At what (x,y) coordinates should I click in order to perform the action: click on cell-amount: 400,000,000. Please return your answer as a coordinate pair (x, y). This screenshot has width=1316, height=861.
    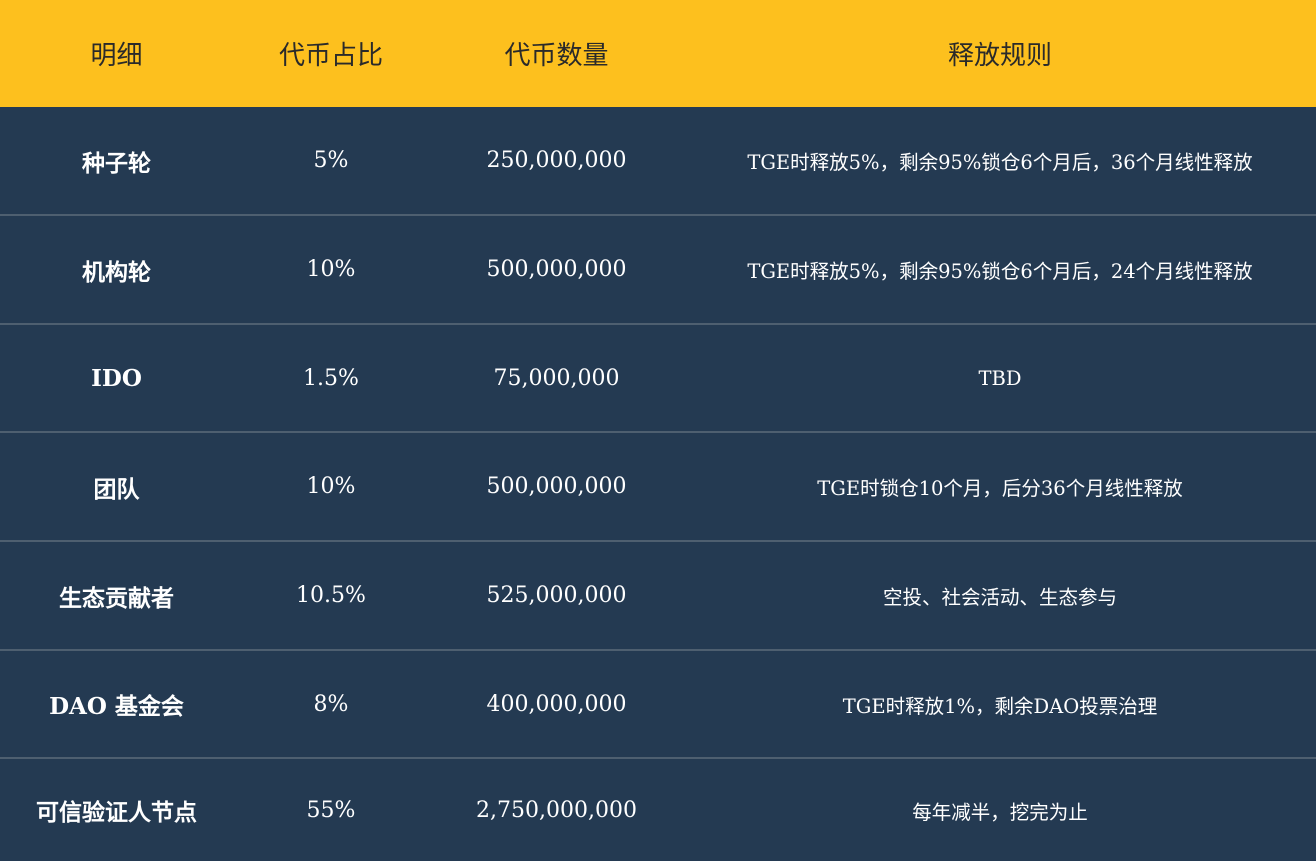
    Looking at the image, I should click on (556, 704).